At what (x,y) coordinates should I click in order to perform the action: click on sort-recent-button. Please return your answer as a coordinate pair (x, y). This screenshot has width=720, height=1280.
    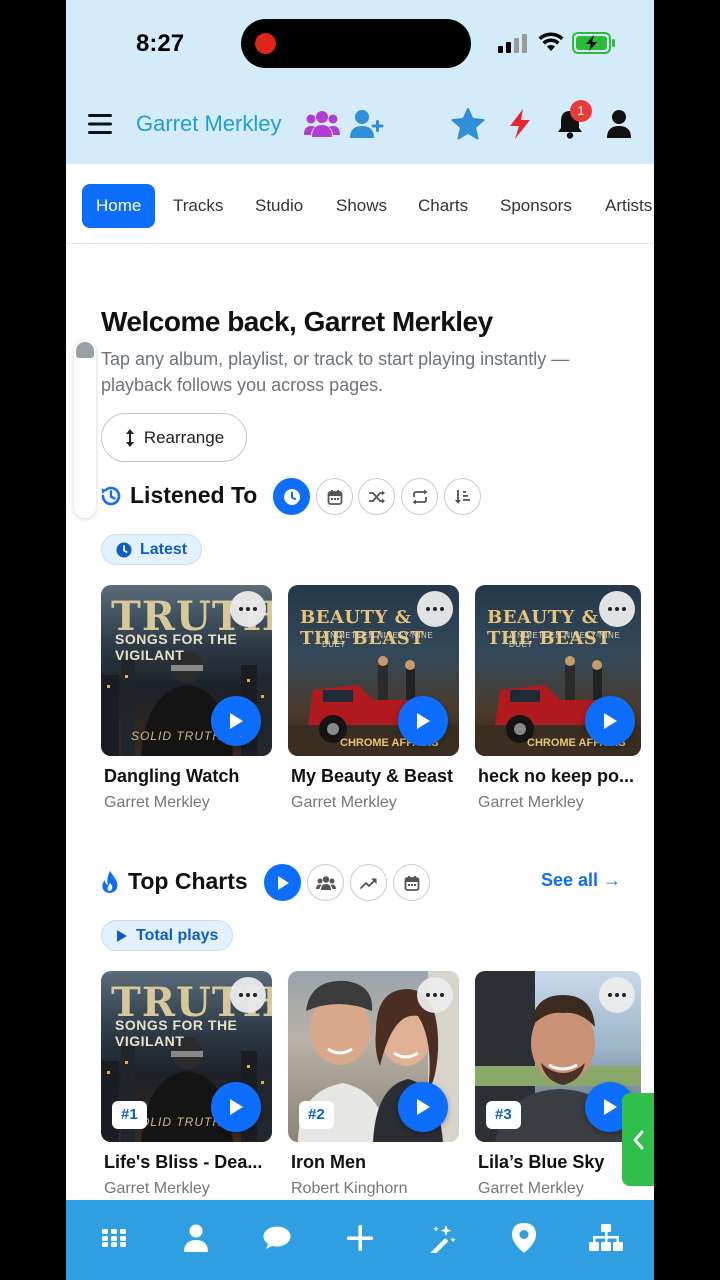
    Looking at the image, I should click on (291, 496).